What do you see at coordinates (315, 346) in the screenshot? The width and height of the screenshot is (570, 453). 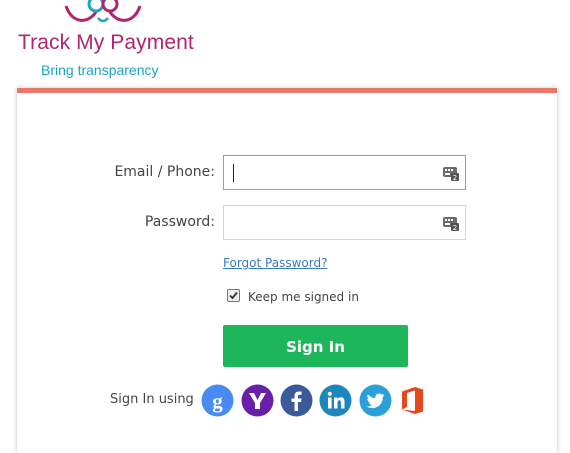 I see `sign-in-button: Sign In` at bounding box center [315, 346].